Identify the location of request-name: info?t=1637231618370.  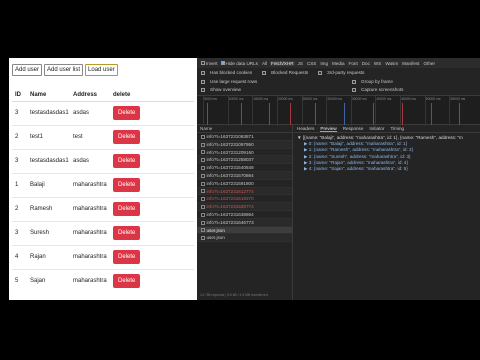
(230, 199).